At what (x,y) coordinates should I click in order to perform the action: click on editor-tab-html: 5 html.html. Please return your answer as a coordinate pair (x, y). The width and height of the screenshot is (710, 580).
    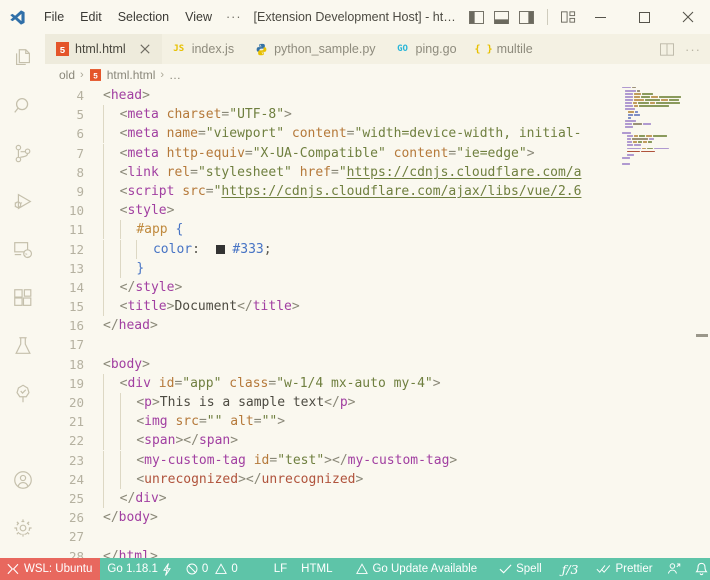
    Looking at the image, I should click on (103, 49).